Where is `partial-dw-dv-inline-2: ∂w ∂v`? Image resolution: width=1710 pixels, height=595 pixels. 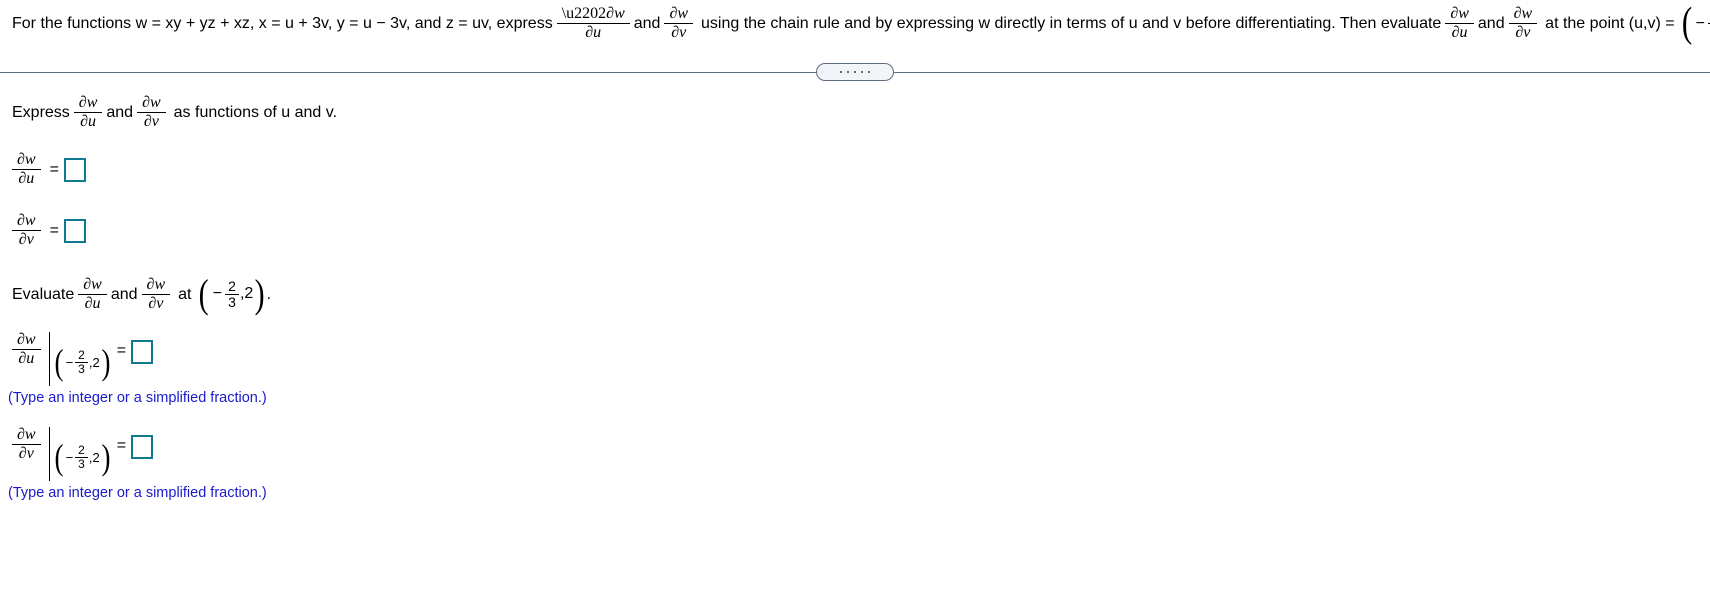
partial-dw-dv-inline-2: ∂w ∂v is located at coordinates (1523, 23).